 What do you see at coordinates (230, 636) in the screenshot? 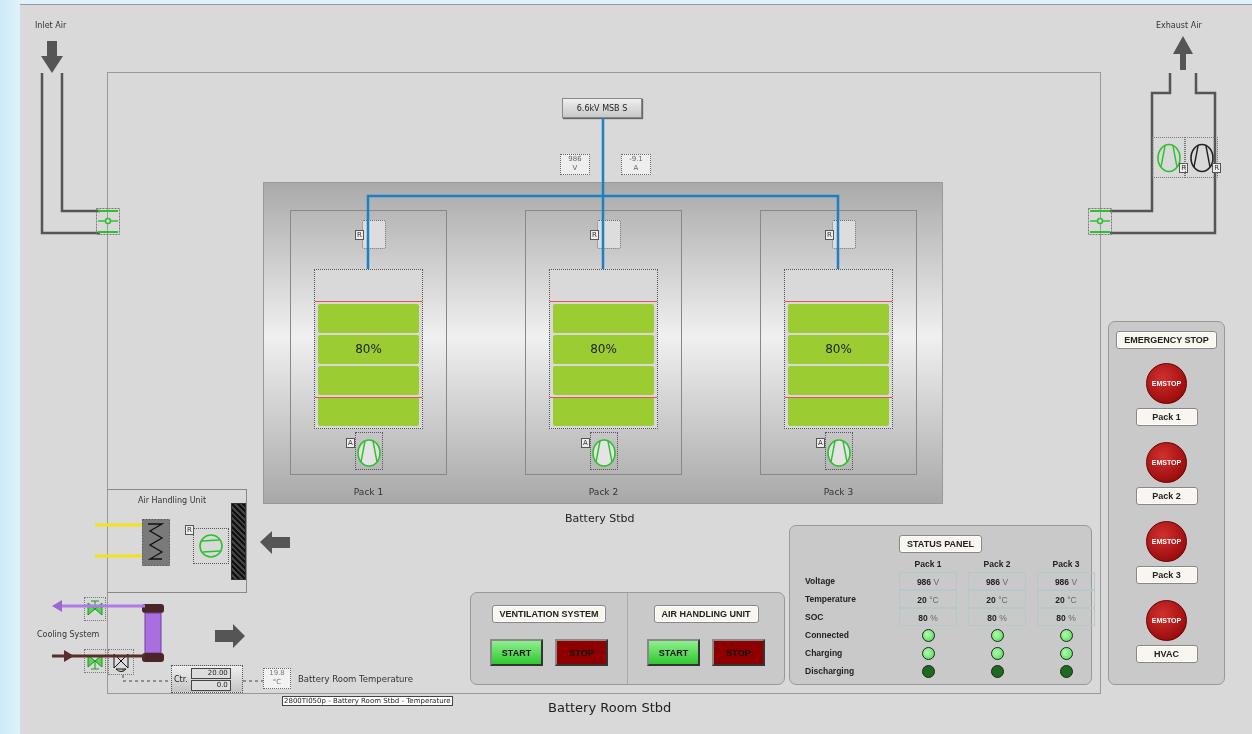
I see `right-arrow-icon` at bounding box center [230, 636].